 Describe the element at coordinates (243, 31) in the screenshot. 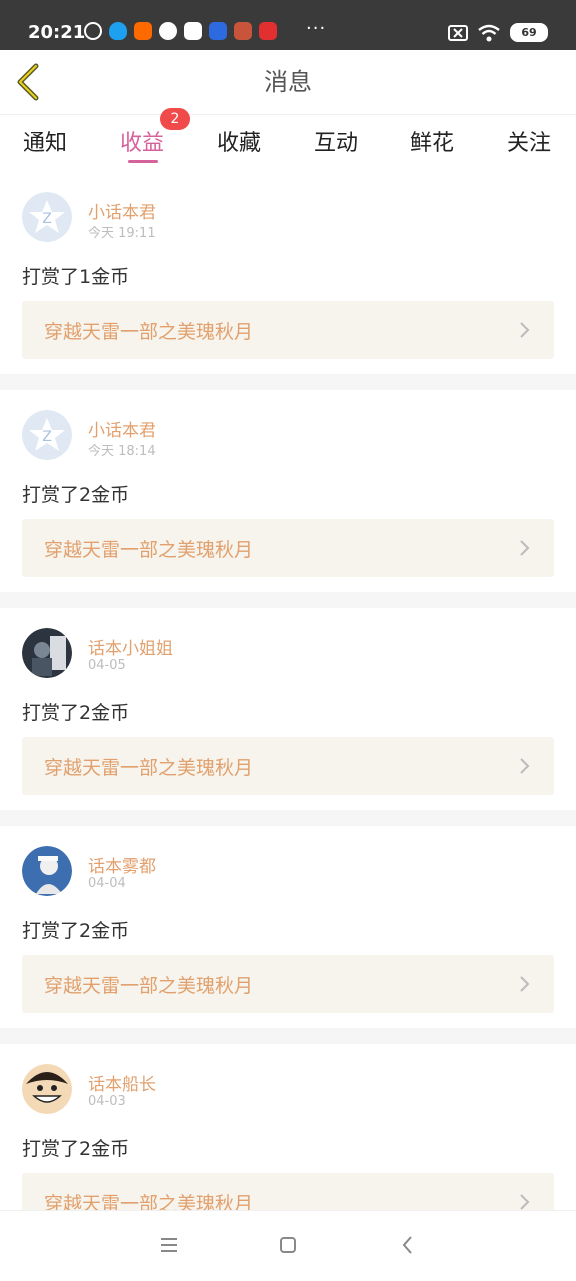

I see `game-app-icon` at that location.